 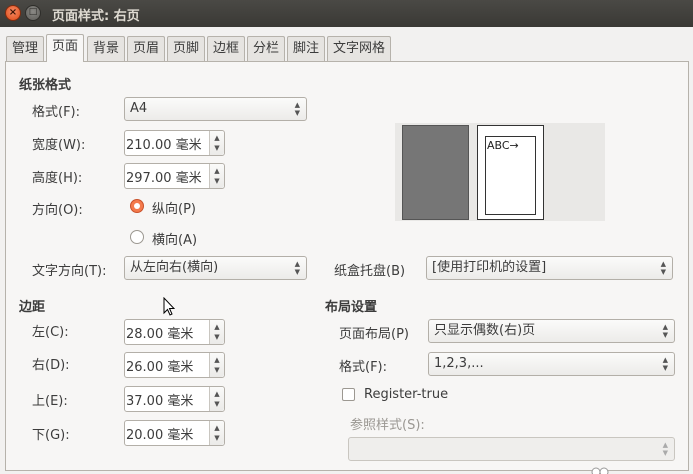 I want to click on margin-bottom-input, so click(x=166, y=433).